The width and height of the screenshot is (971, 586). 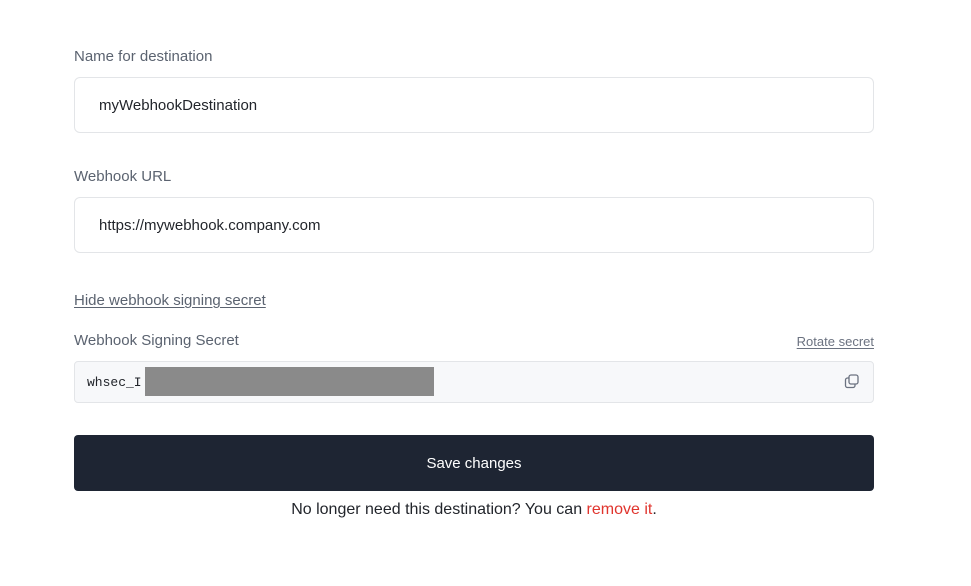 What do you see at coordinates (439, 509) in the screenshot?
I see `remove-note-prefix: No longer need this destination? You can` at bounding box center [439, 509].